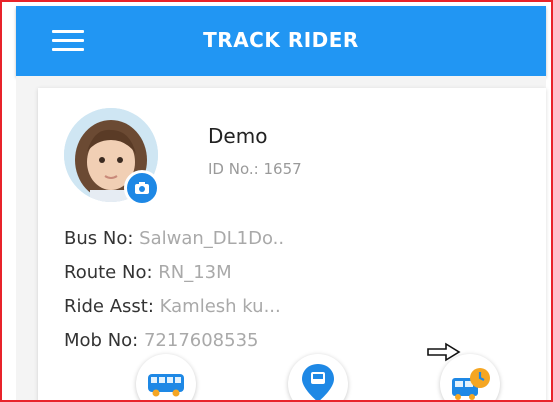  I want to click on pointer-arrow-icon, so click(444, 352).